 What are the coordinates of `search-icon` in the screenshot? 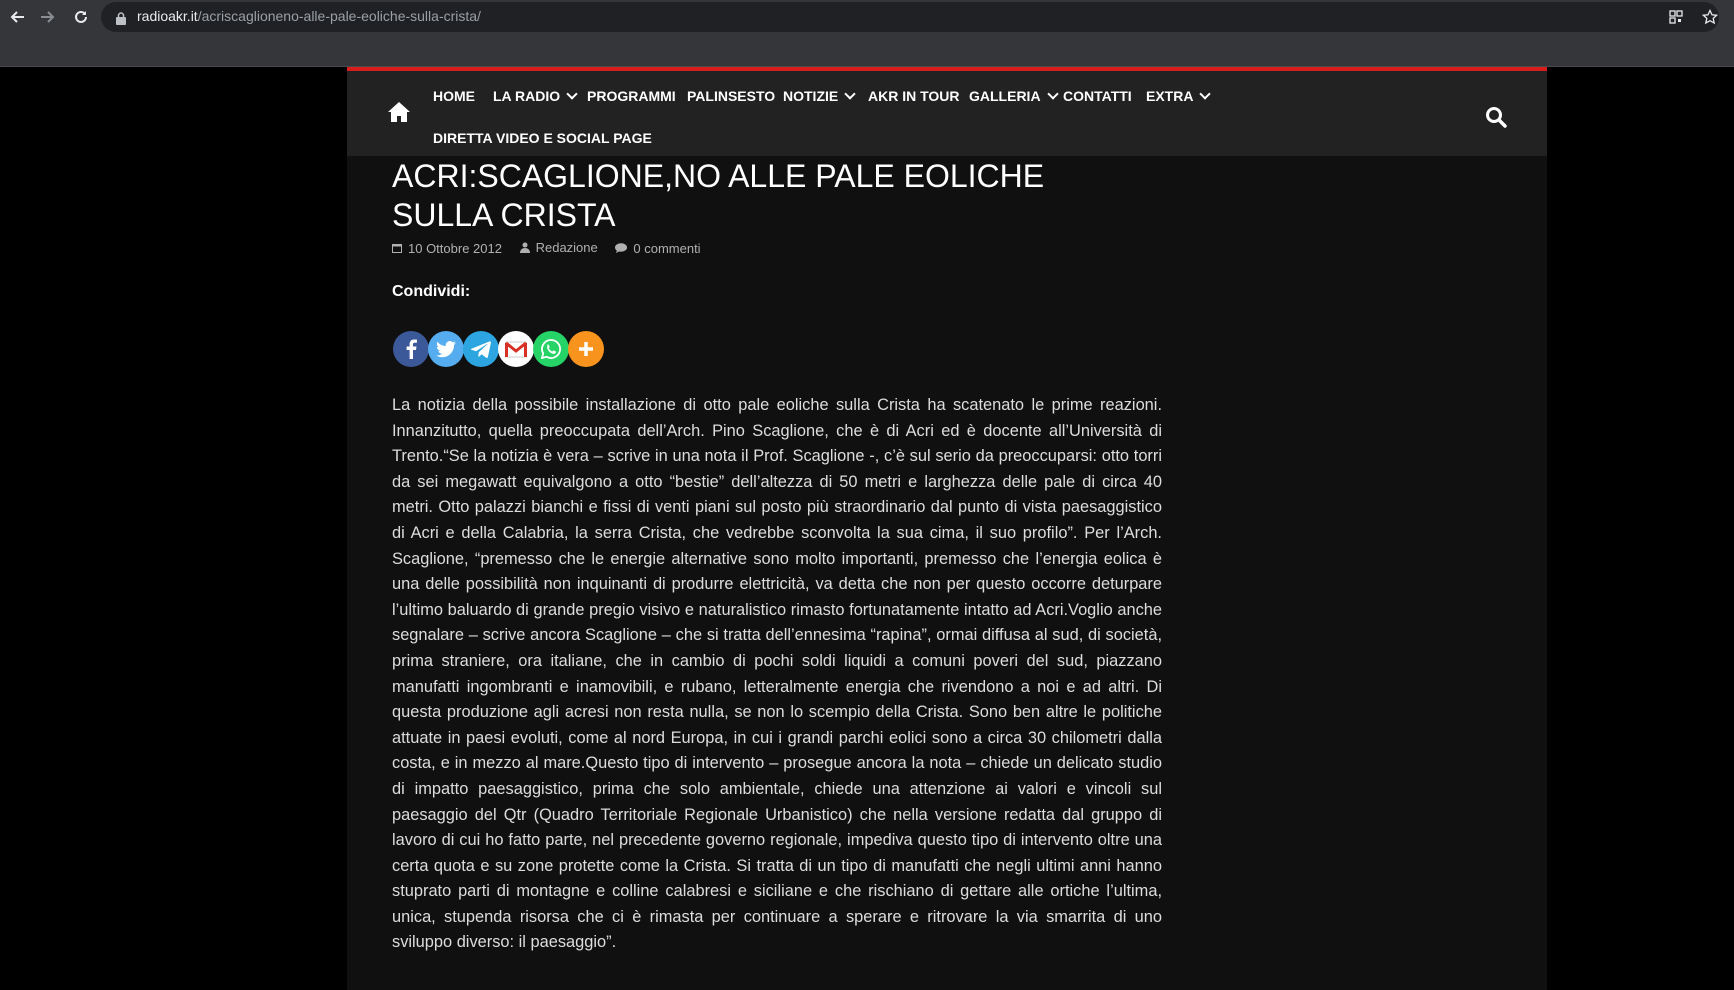 It's located at (1496, 117).